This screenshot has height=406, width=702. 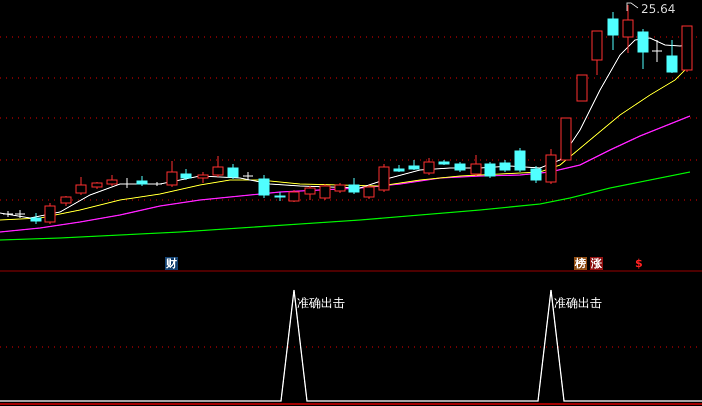 I want to click on signal-badge: 榜, so click(x=580, y=263).